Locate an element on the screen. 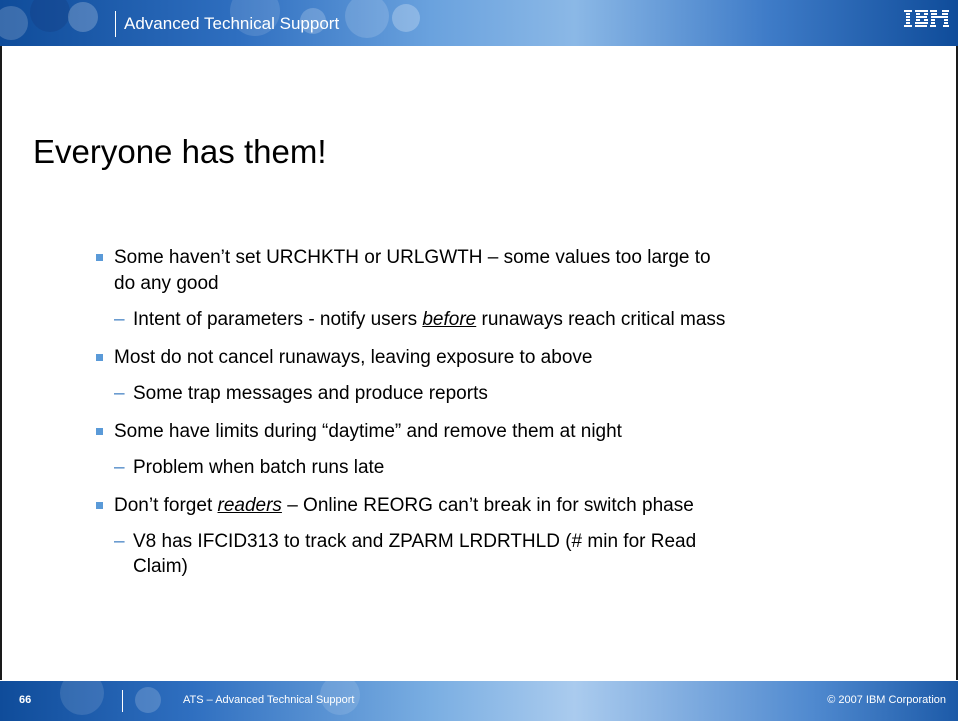  emphasis-text: before is located at coordinates (449, 319).